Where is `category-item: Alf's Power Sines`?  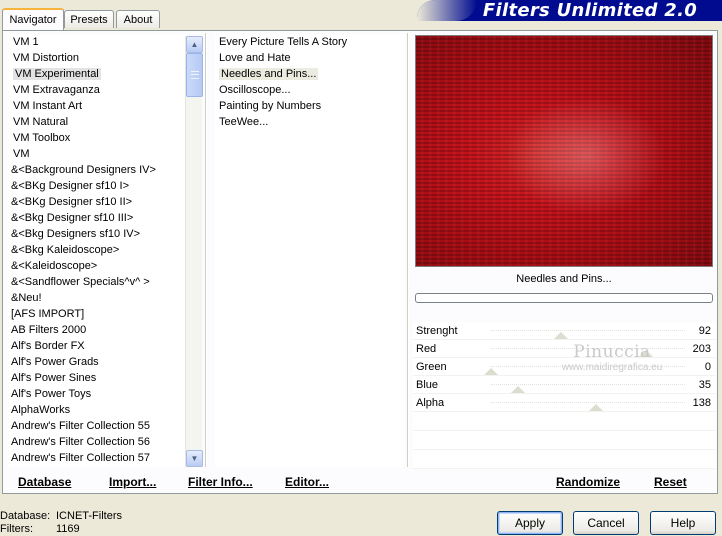
category-item: Alf's Power Sines is located at coordinates (97, 378).